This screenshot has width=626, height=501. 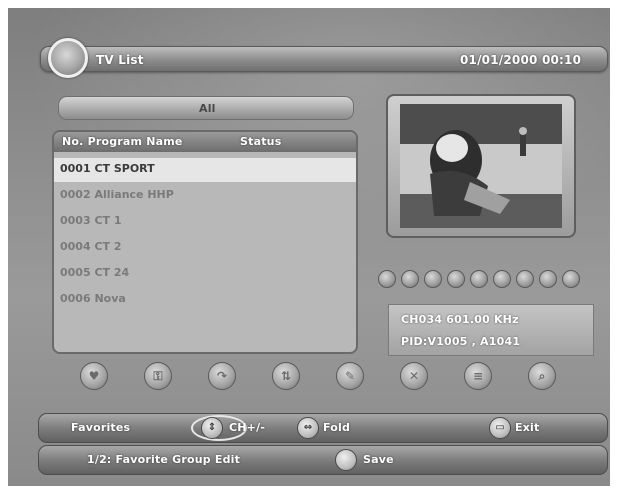 What do you see at coordinates (205, 248) in the screenshot?
I see `program-row: 0004 CT 2` at bounding box center [205, 248].